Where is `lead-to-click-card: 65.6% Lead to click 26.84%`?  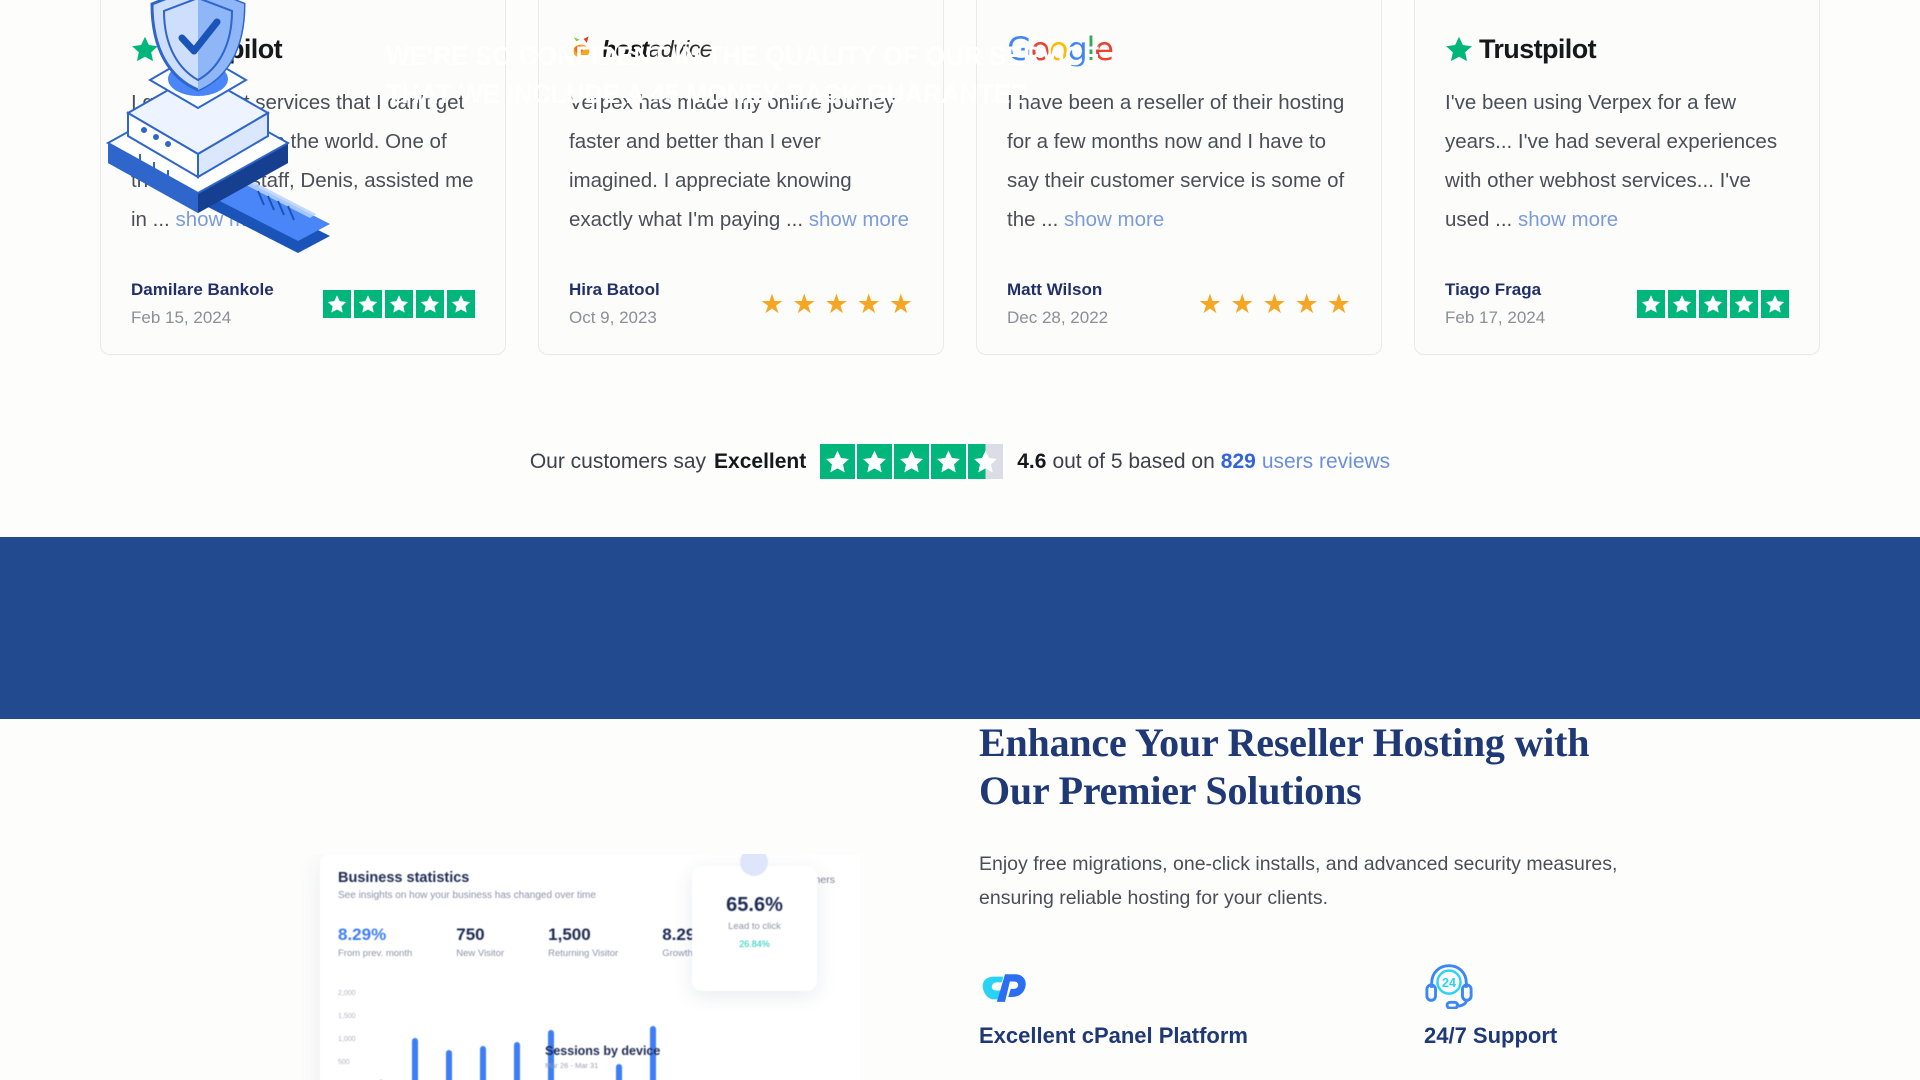 lead-to-click-card: 65.6% Lead to click 26.84% is located at coordinates (754, 922).